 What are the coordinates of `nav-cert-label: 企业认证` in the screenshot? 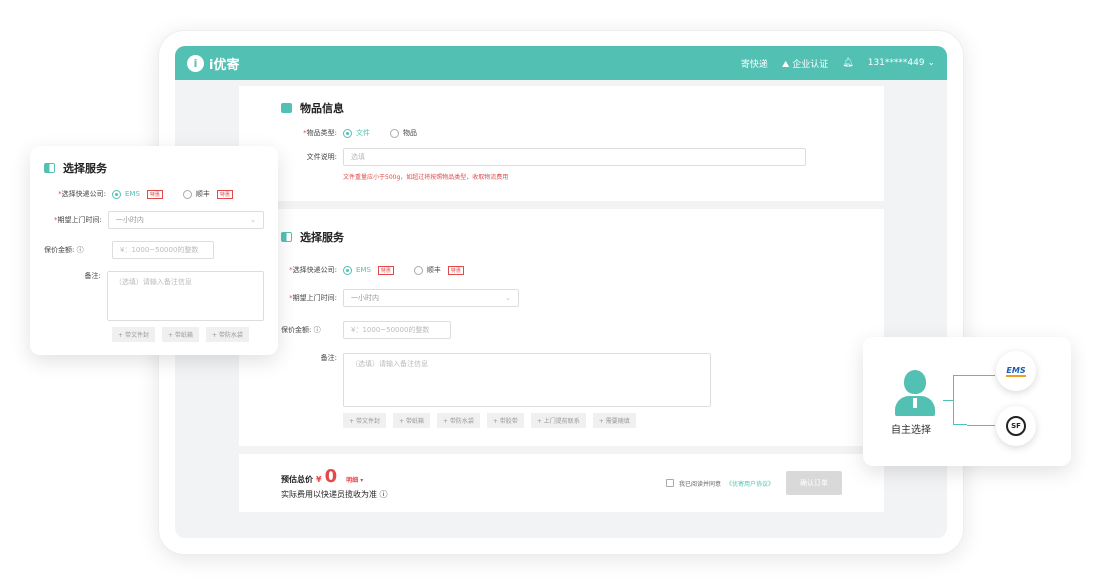 It's located at (810, 64).